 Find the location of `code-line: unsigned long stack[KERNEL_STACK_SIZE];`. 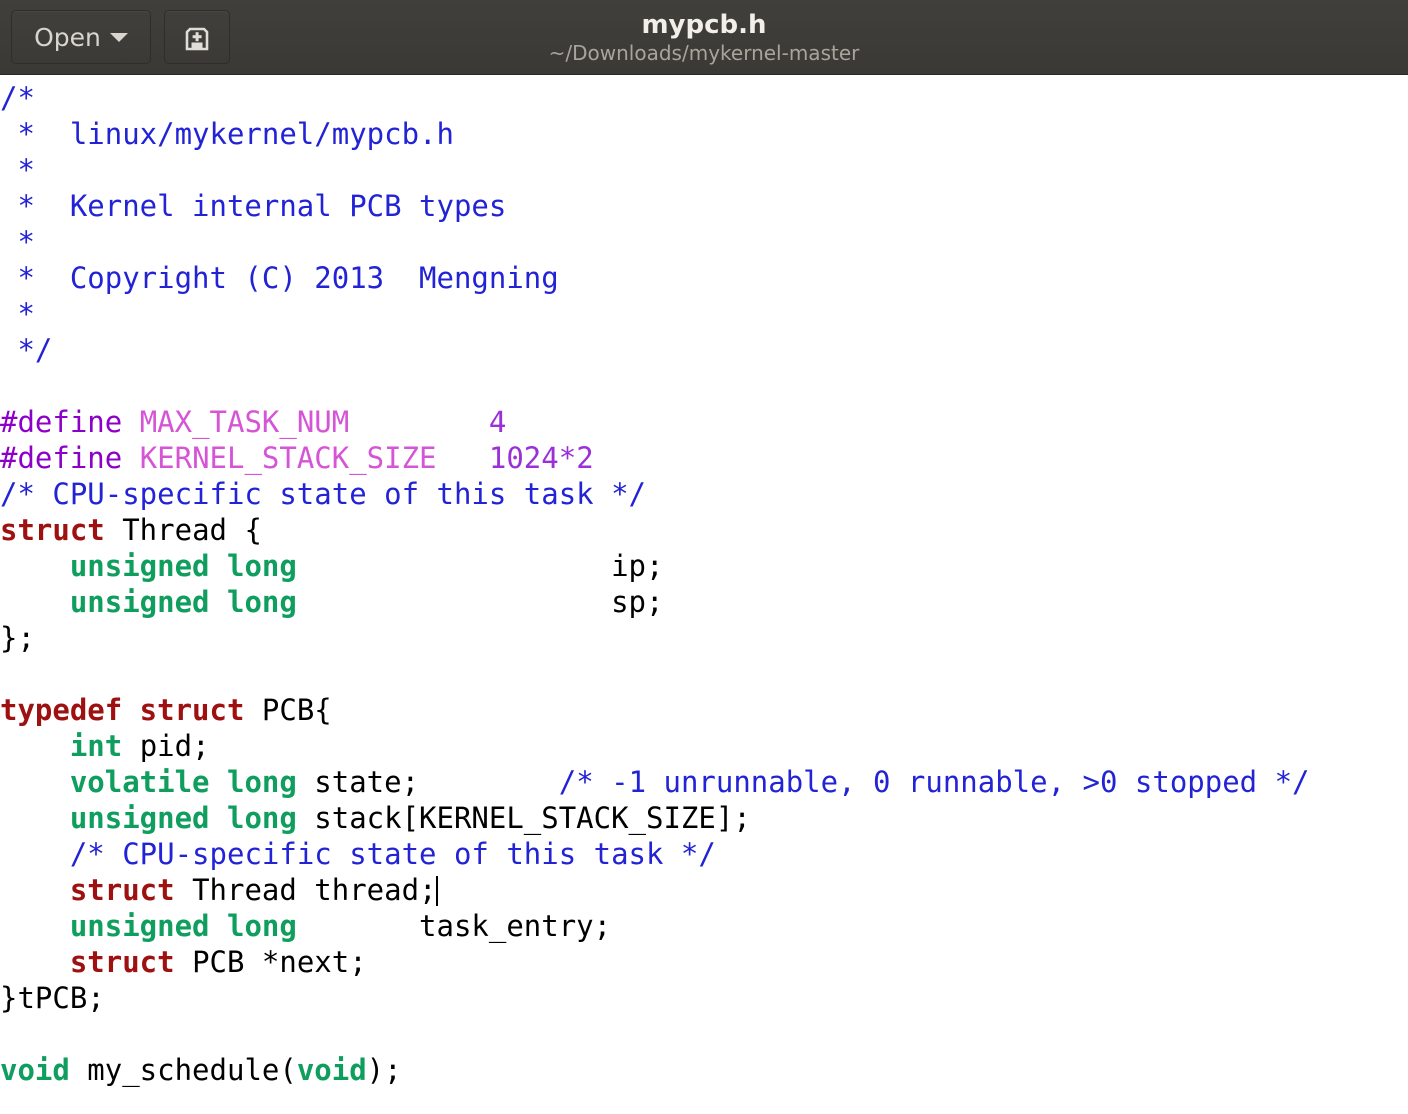

code-line: unsigned long stack[KERNEL_STACK_SIZE]; is located at coordinates (655, 818).